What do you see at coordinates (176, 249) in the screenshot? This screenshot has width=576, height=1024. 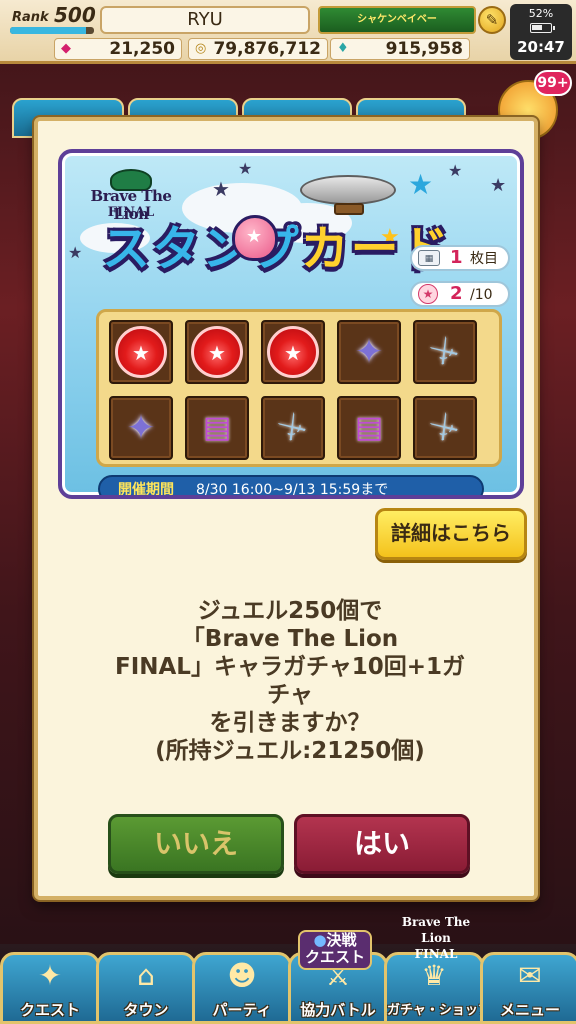 I see `title-part-1: スタン` at bounding box center [176, 249].